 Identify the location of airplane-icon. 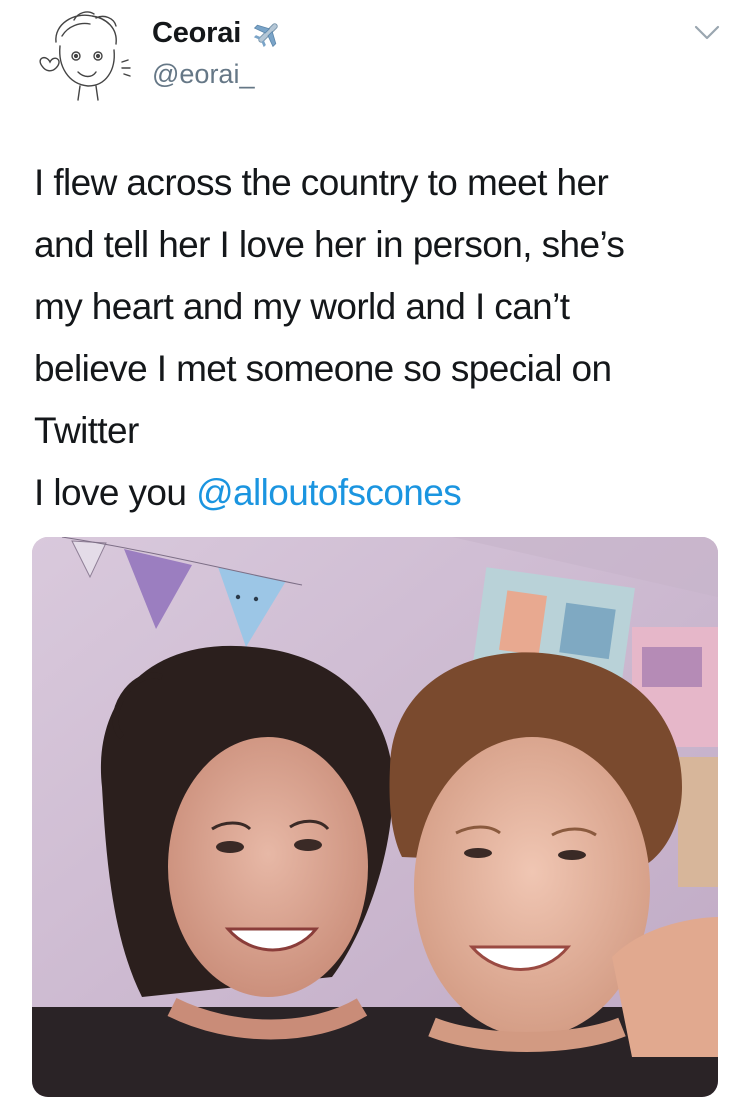
(268, 33).